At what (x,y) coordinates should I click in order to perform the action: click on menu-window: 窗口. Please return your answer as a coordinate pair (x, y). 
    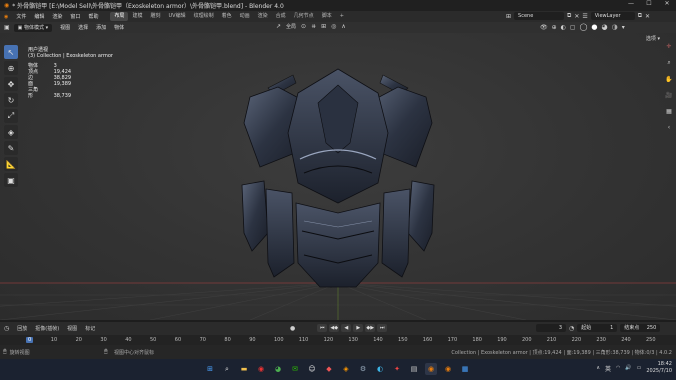
    Looking at the image, I should click on (75, 16).